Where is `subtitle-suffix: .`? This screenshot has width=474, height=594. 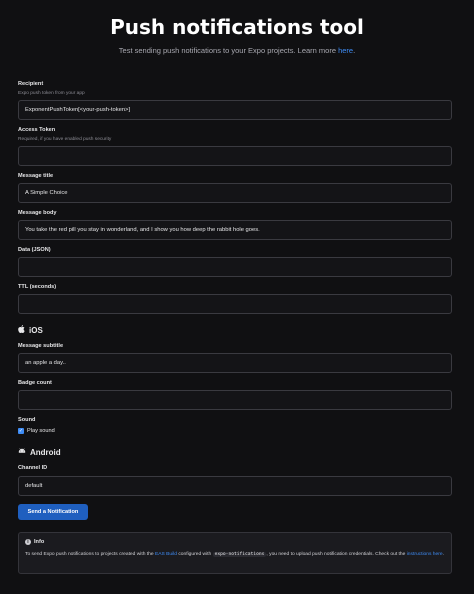
subtitle-suffix: . is located at coordinates (354, 50).